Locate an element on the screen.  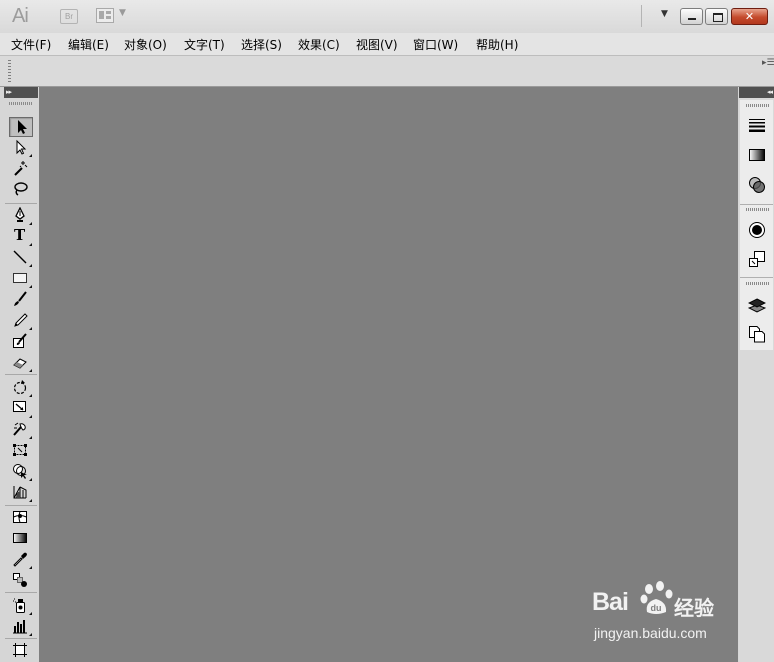
restore-icon is located at coordinates (718, 17).